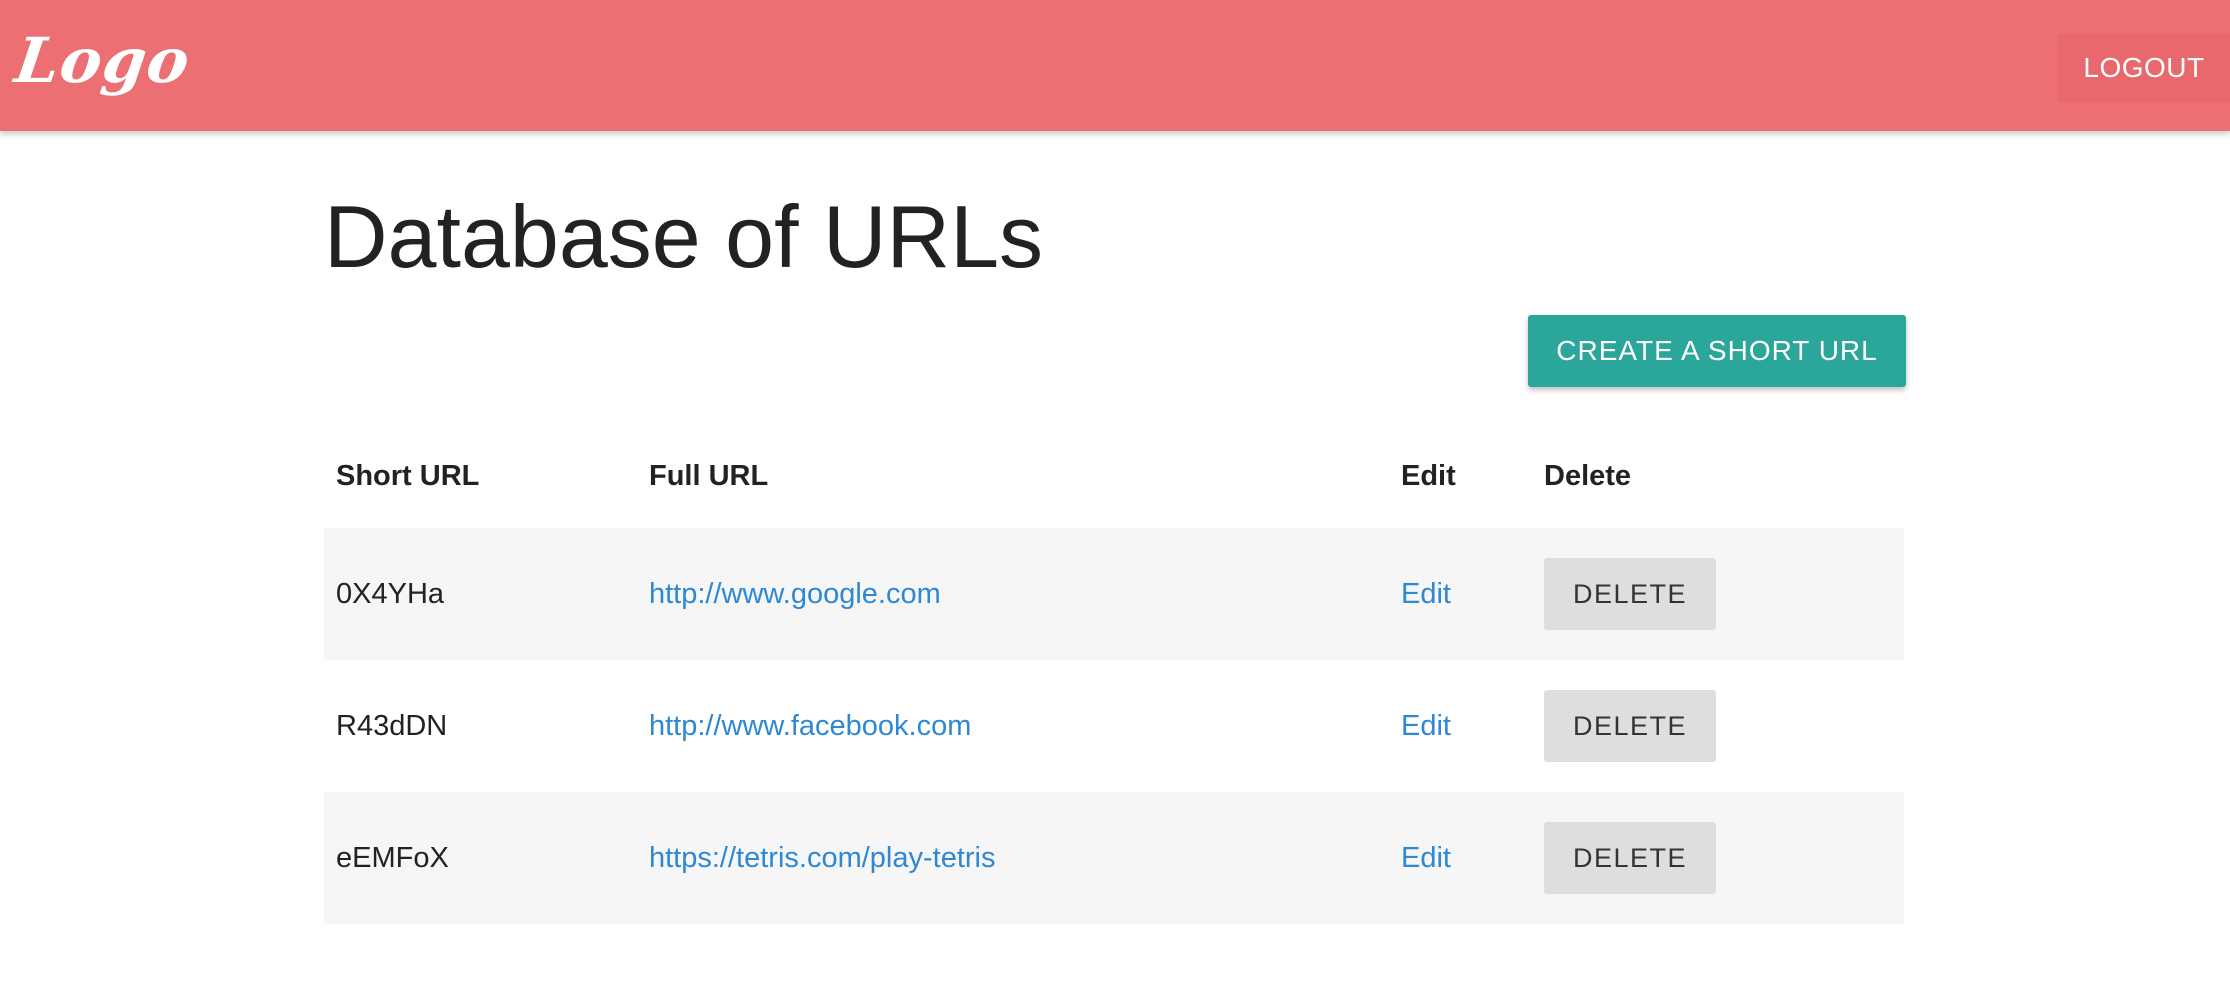 This screenshot has width=2230, height=992. What do you see at coordinates (392, 726) in the screenshot?
I see `short-url-cell: R43dDN` at bounding box center [392, 726].